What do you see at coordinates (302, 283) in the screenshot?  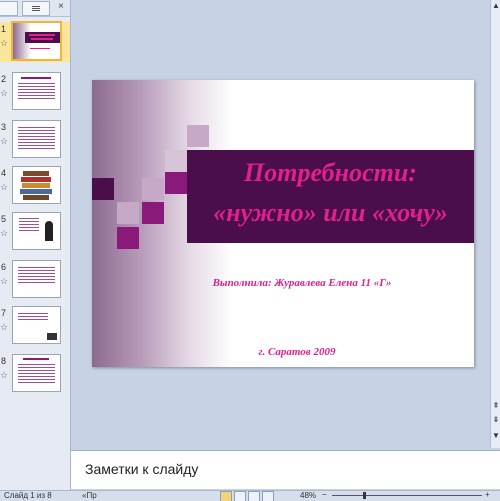 I see `slide-subtitle-author: Выполнила: Журавлева Елена 11 «Г»` at bounding box center [302, 283].